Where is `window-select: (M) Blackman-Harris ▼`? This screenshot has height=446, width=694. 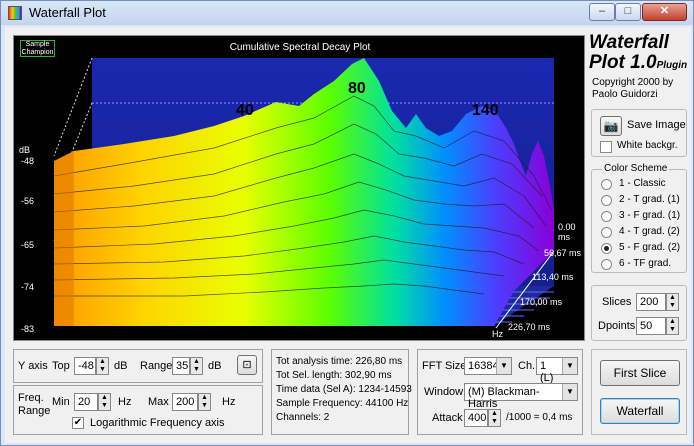
window-select: (M) Blackman-Harris ▼ is located at coordinates (521, 396).